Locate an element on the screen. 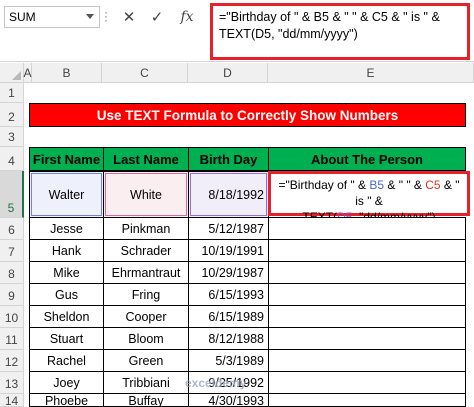  cell-b5-first-name: Walter is located at coordinates (66, 194).